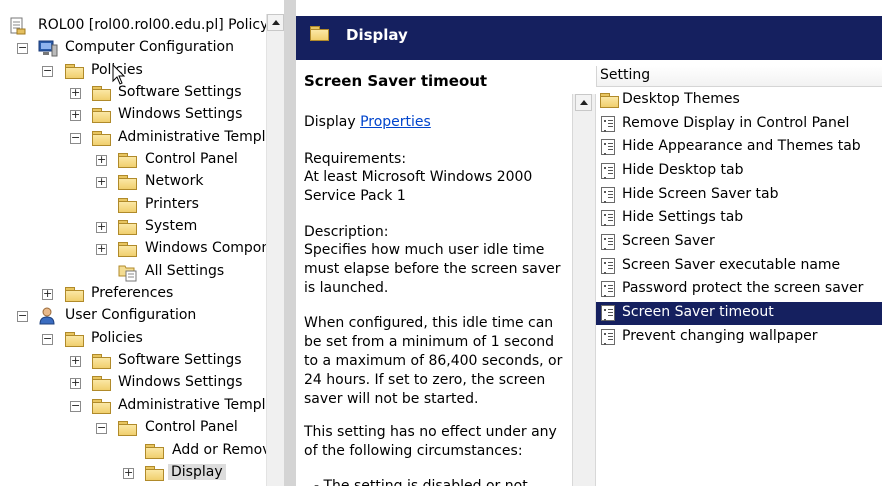 Image resolution: width=882 pixels, height=486 pixels. What do you see at coordinates (174, 181) in the screenshot?
I see `tree-item-label: Network` at bounding box center [174, 181].